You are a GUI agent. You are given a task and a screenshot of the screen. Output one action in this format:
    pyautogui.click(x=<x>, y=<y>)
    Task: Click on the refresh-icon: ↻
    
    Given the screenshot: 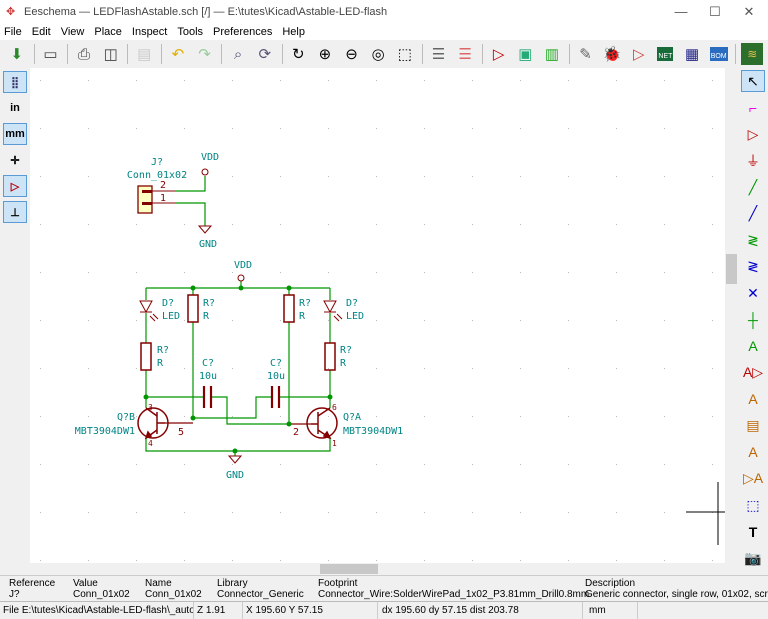 What is the action you would take?
    pyautogui.click(x=299, y=54)
    